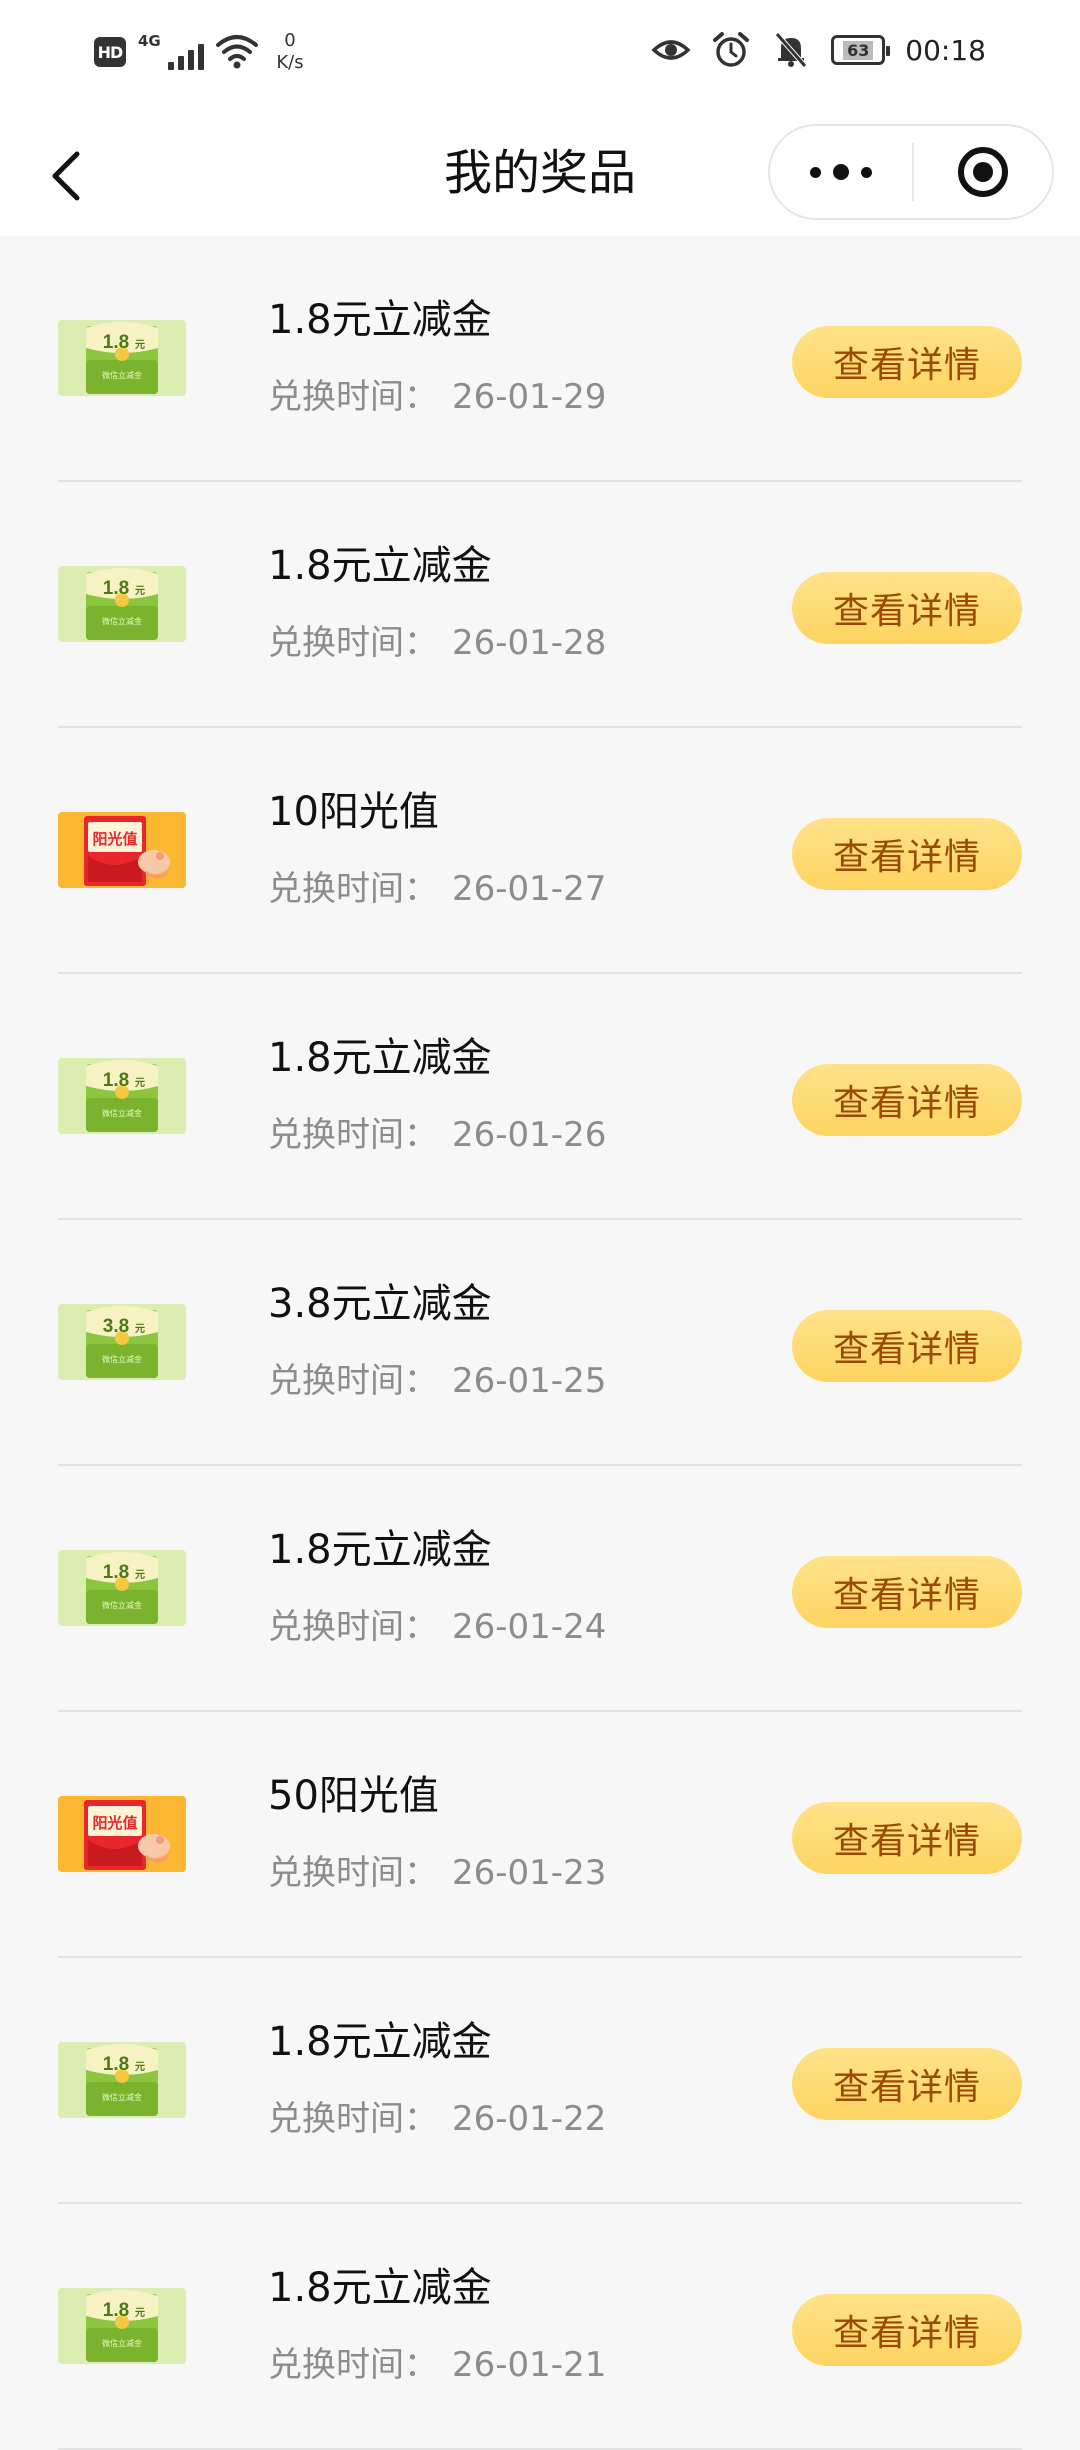  What do you see at coordinates (540, 359) in the screenshot?
I see `prize-item: 1.8 元 微信立减金 1.8元立减金兑换时间： 26-01-29 查看详情` at bounding box center [540, 359].